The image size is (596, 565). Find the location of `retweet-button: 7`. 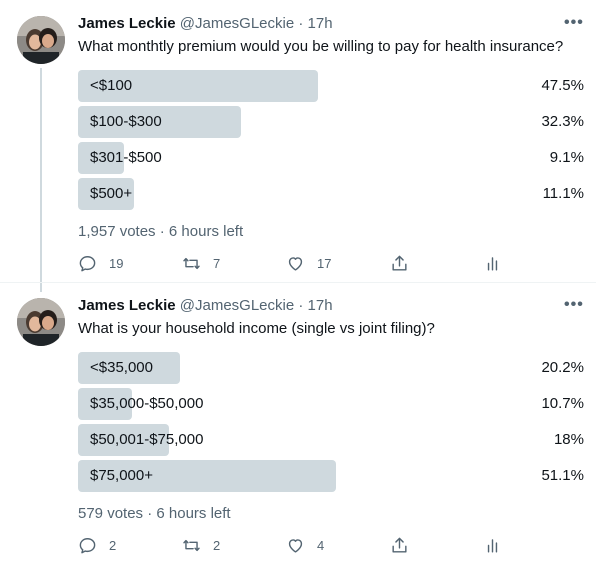

retweet-button: 7 is located at coordinates (201, 263).